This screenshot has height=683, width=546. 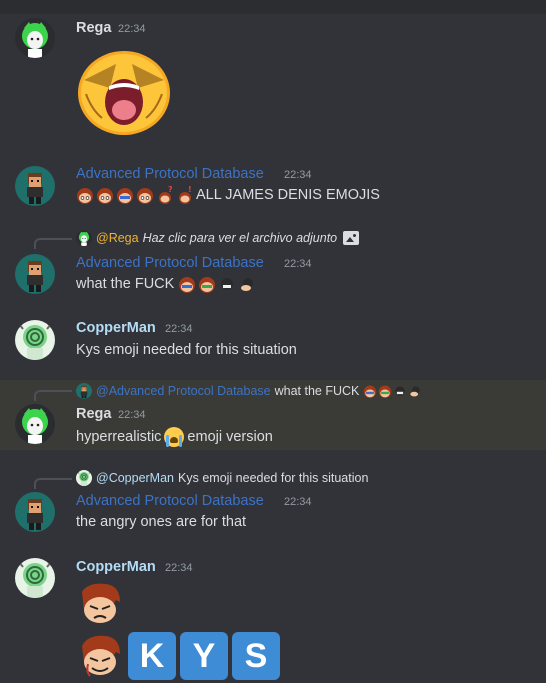 I want to click on reply-text: what the FUCK, so click(x=317, y=391).